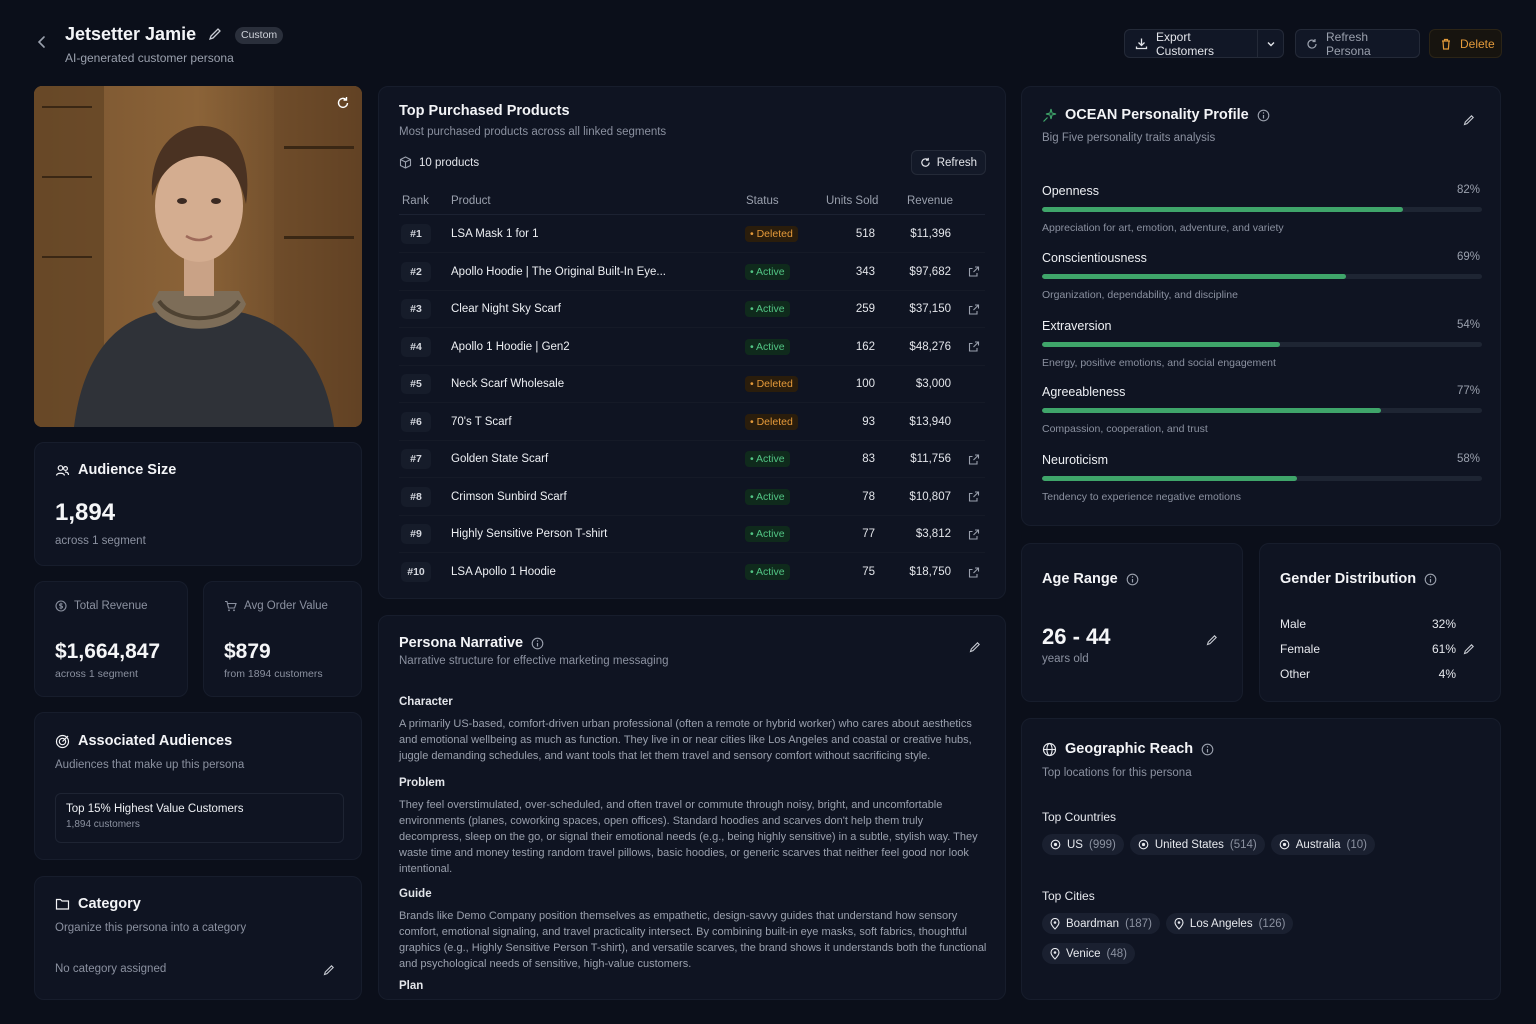  Describe the element at coordinates (151, 928) in the screenshot. I see `category-subtitle: Organize this persona into a category` at that location.